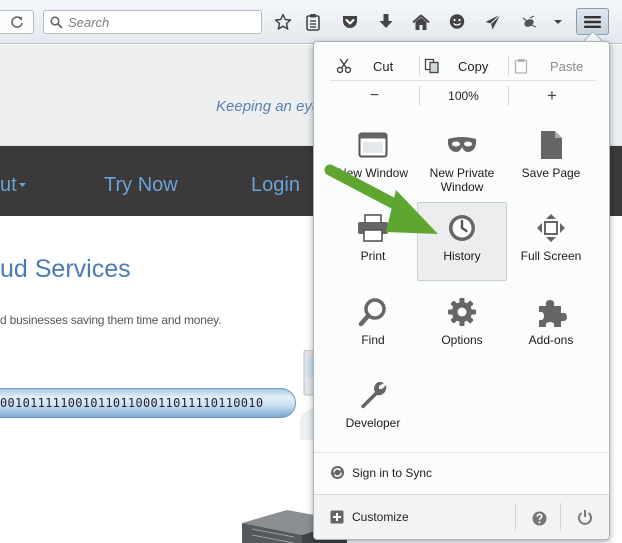 This screenshot has height=543, width=622. What do you see at coordinates (551, 256) in the screenshot?
I see `full-screen-label: Full Screen` at bounding box center [551, 256].